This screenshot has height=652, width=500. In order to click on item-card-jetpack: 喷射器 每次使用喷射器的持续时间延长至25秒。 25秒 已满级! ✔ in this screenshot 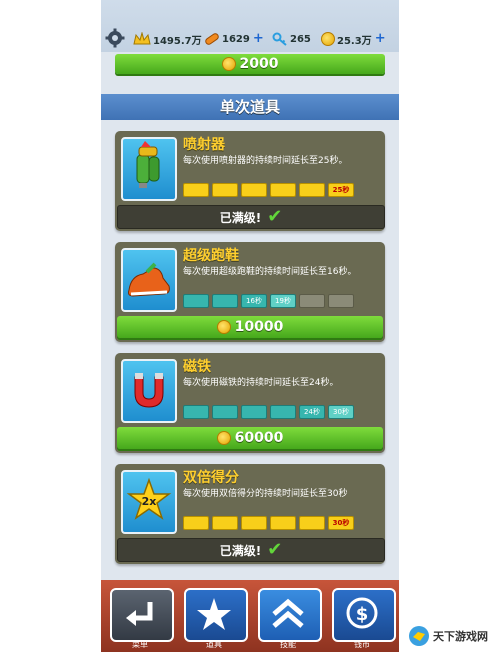, I will do `click(250, 181)`.